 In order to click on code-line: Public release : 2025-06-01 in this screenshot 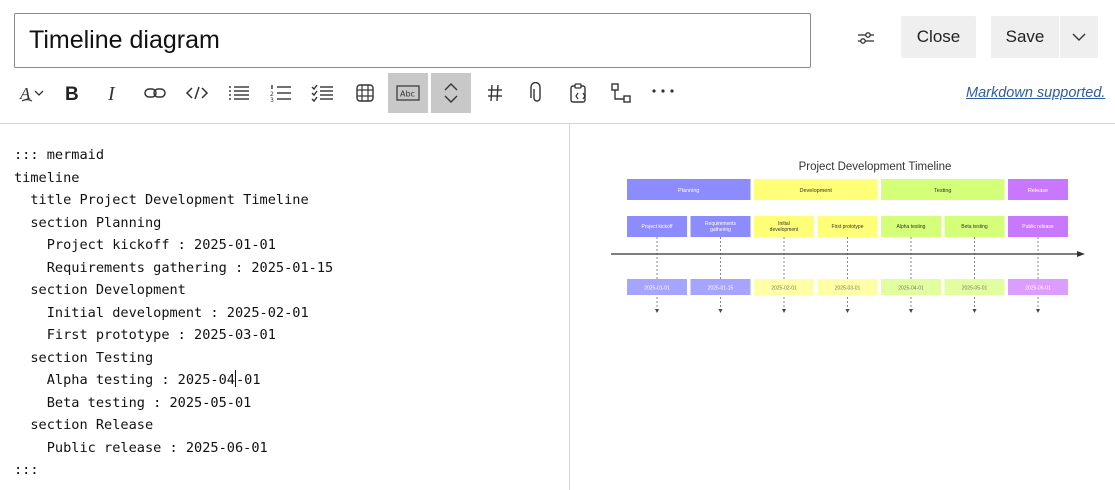, I will do `click(141, 447)`.